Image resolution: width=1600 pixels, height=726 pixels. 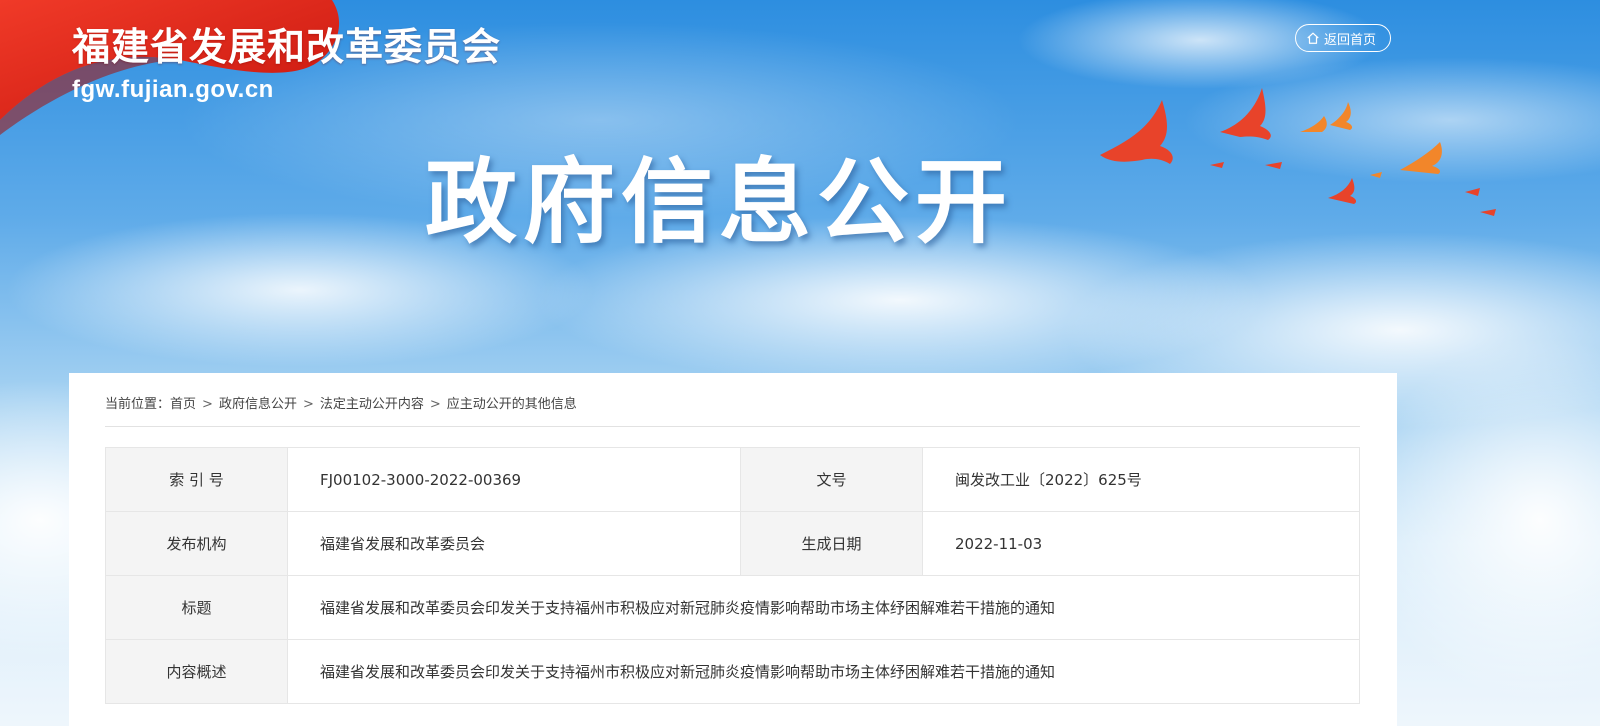 I want to click on docno-value: 闽发改工业〔2022〕625号, so click(x=1141, y=479).